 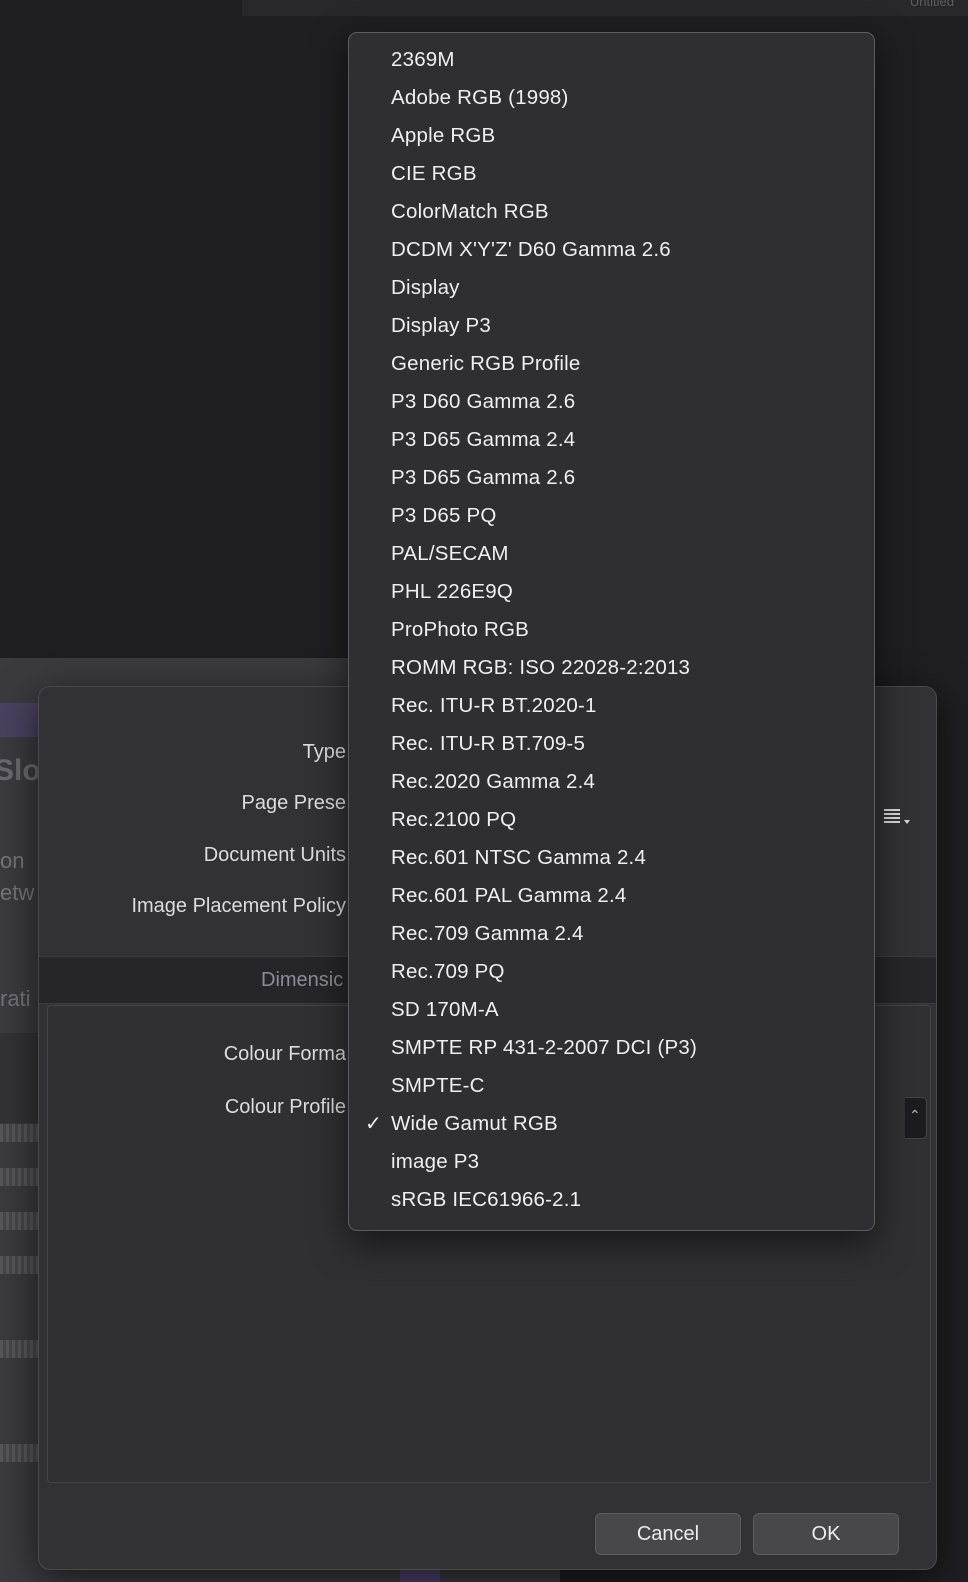 What do you see at coordinates (611, 288) in the screenshot?
I see `menu-item: Display` at bounding box center [611, 288].